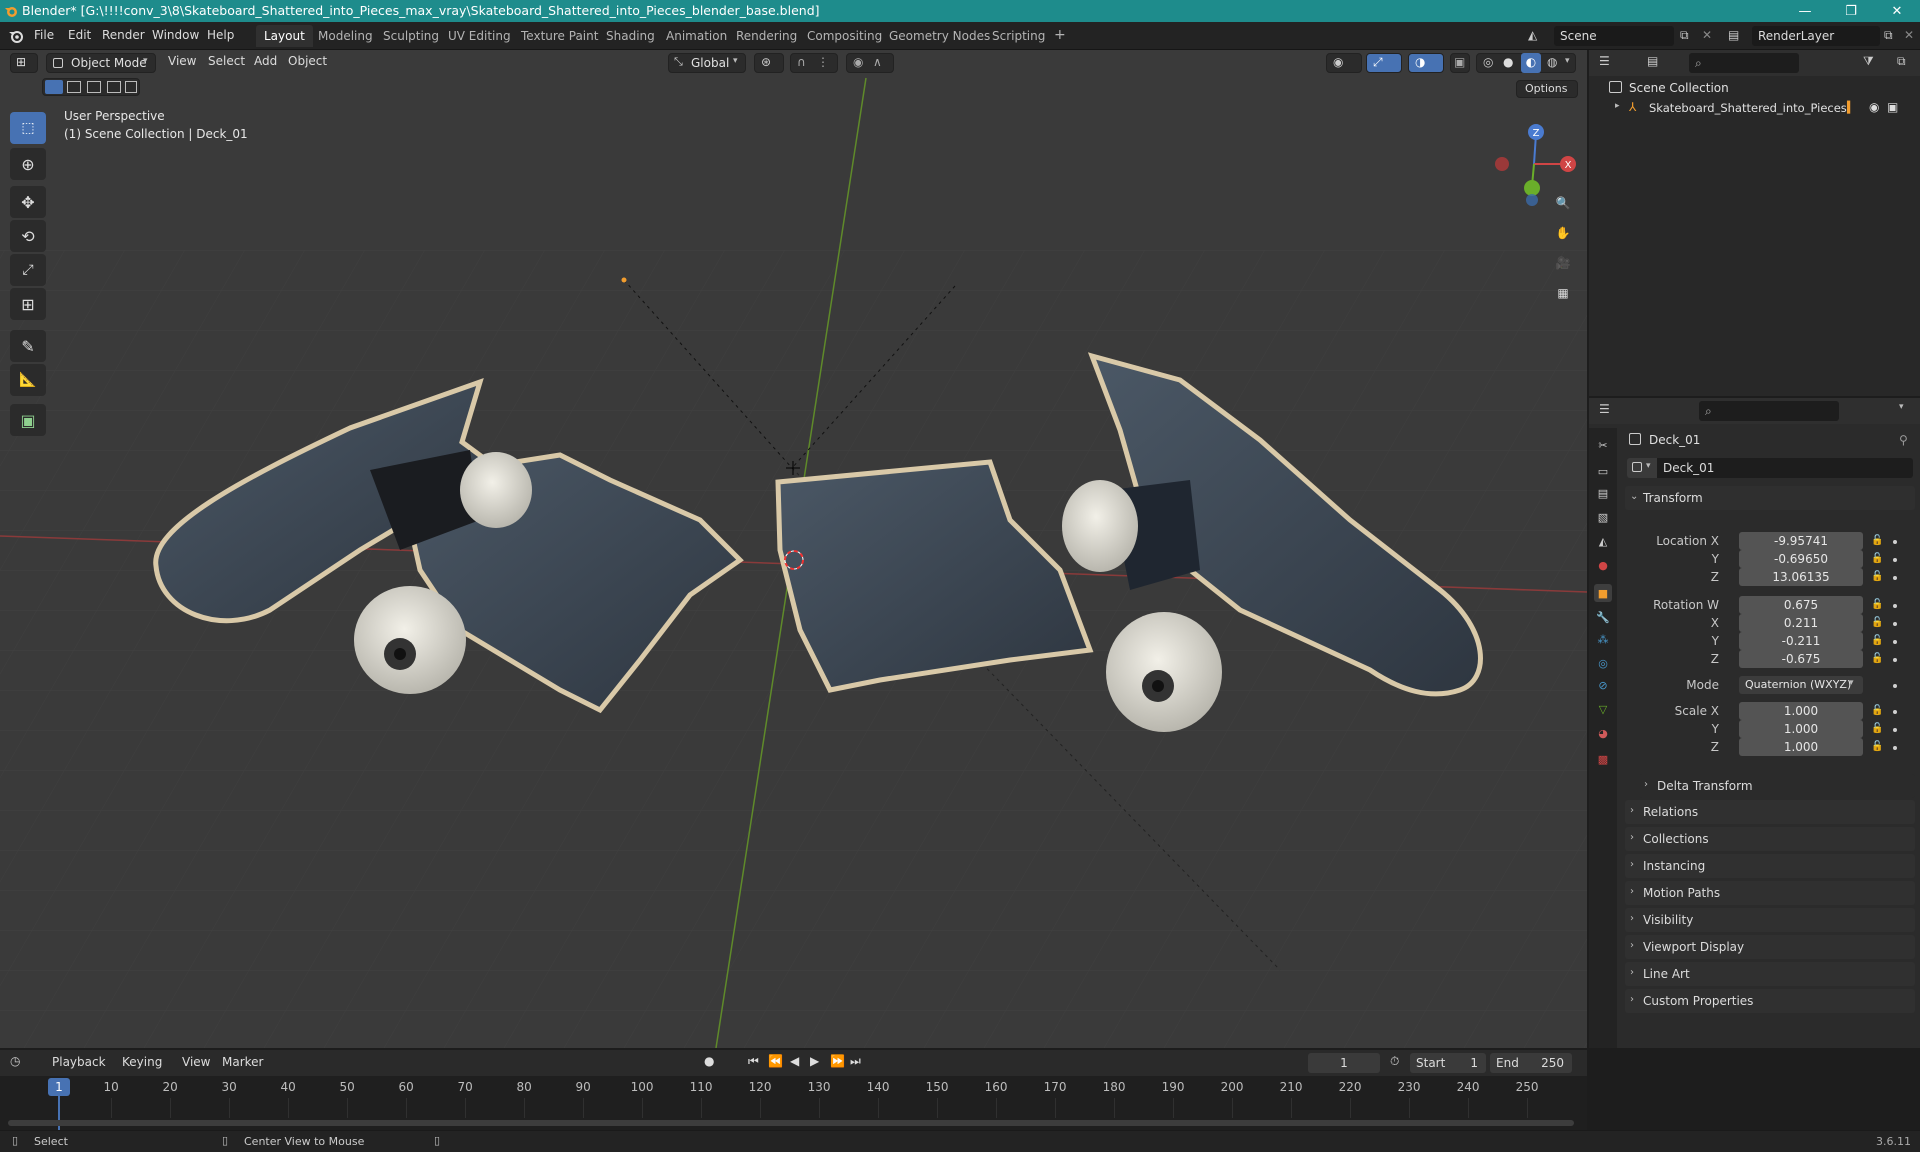 The height and width of the screenshot is (1152, 1920). Describe the element at coordinates (1448, 1063) in the screenshot. I see `start-frame-field: Start 1` at that location.